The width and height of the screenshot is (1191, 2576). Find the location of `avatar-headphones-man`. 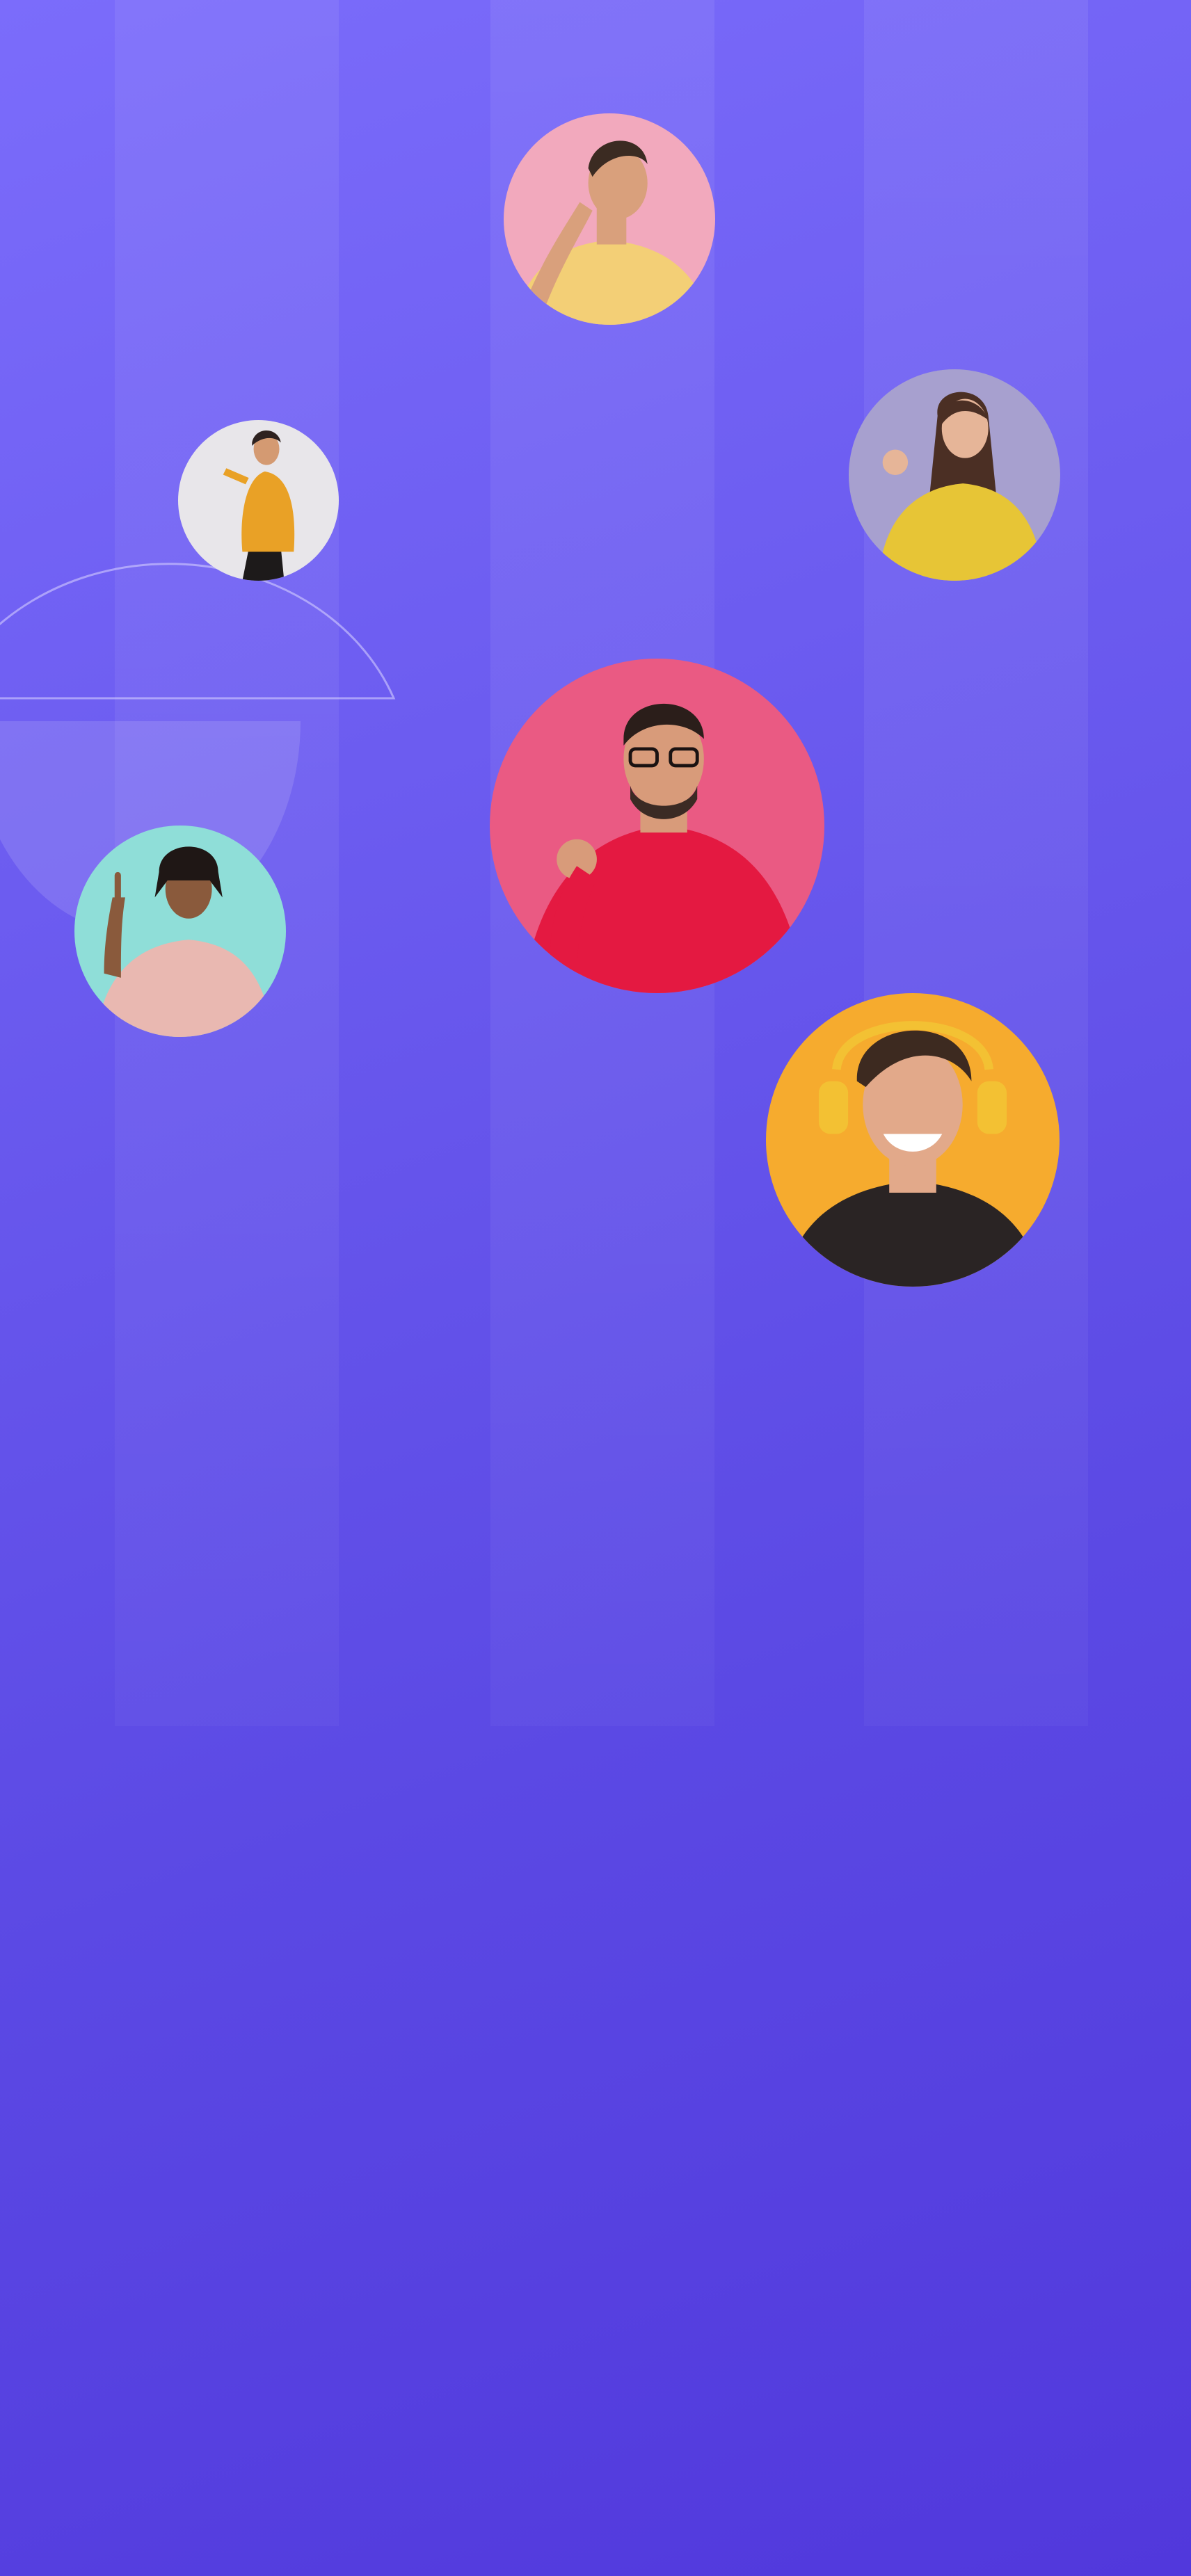

avatar-headphones-man is located at coordinates (913, 1140).